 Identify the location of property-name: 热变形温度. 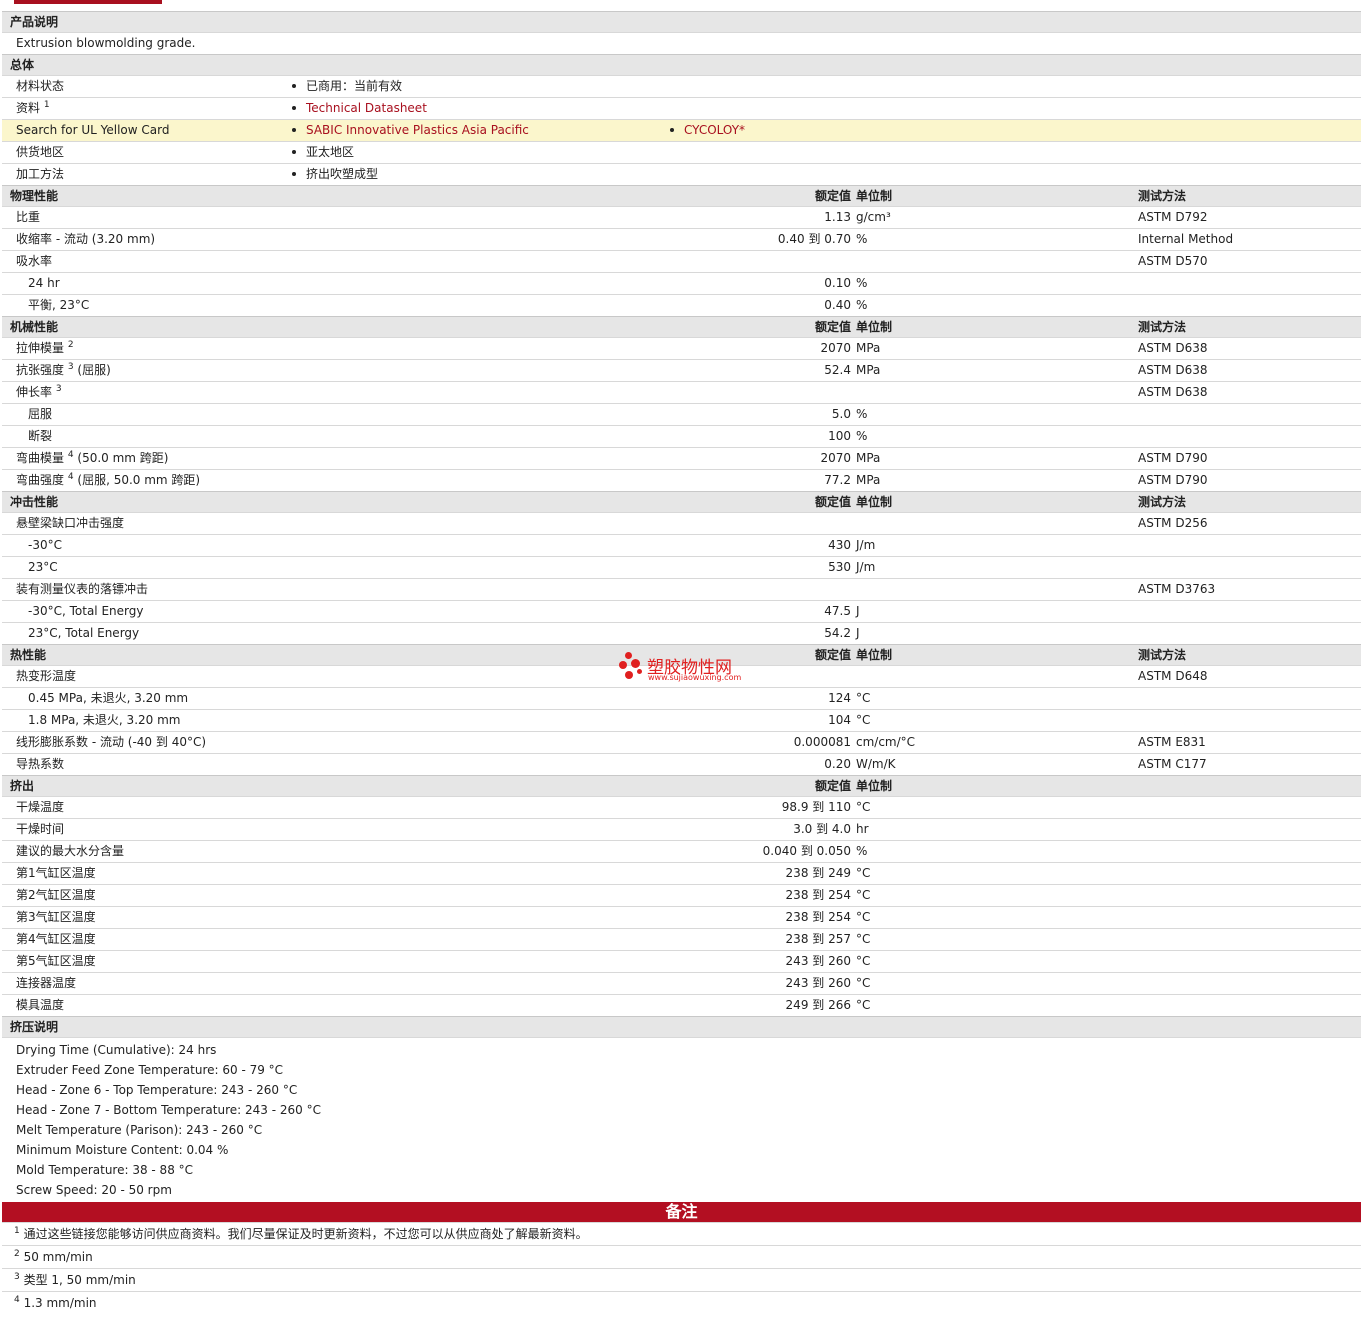
(46, 676).